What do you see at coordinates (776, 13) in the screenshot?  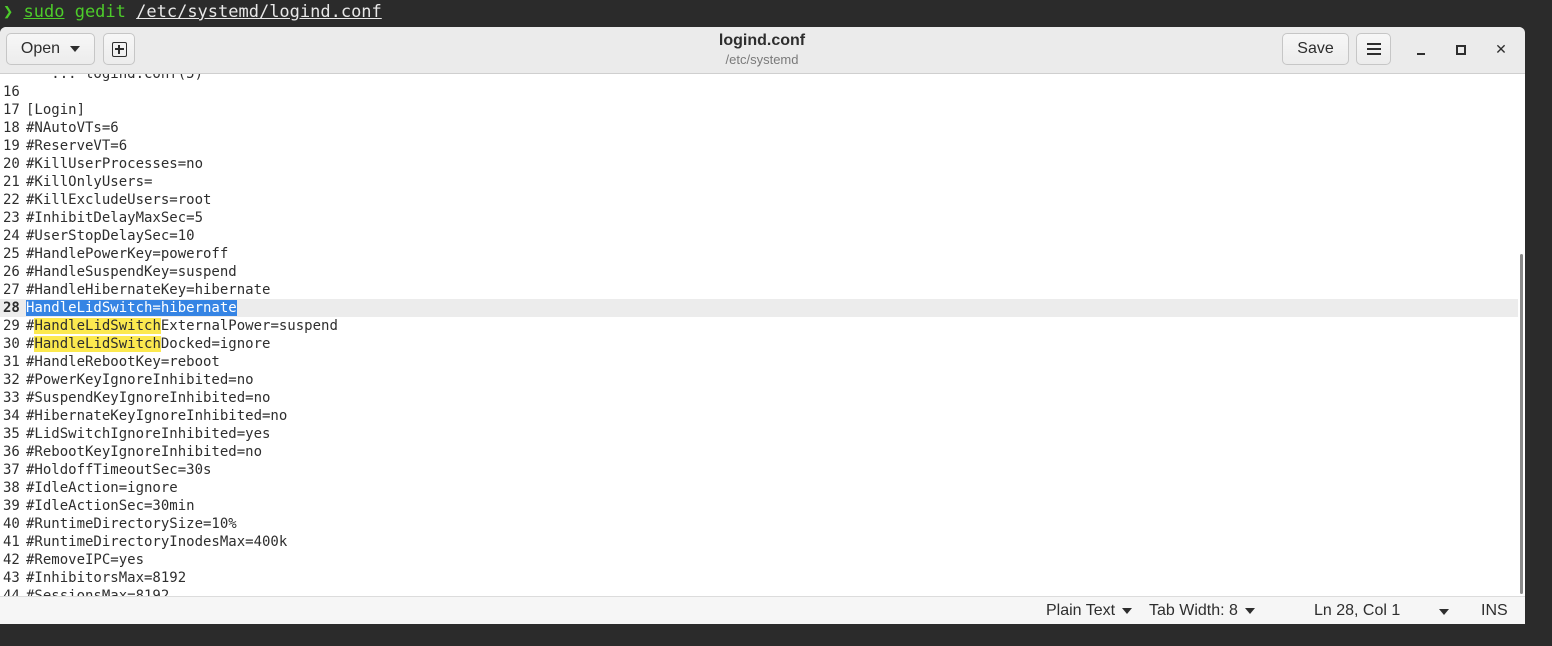 I see `terminal-command-line: ❯ sudo gedit /etc/systemd/logind.conf` at bounding box center [776, 13].